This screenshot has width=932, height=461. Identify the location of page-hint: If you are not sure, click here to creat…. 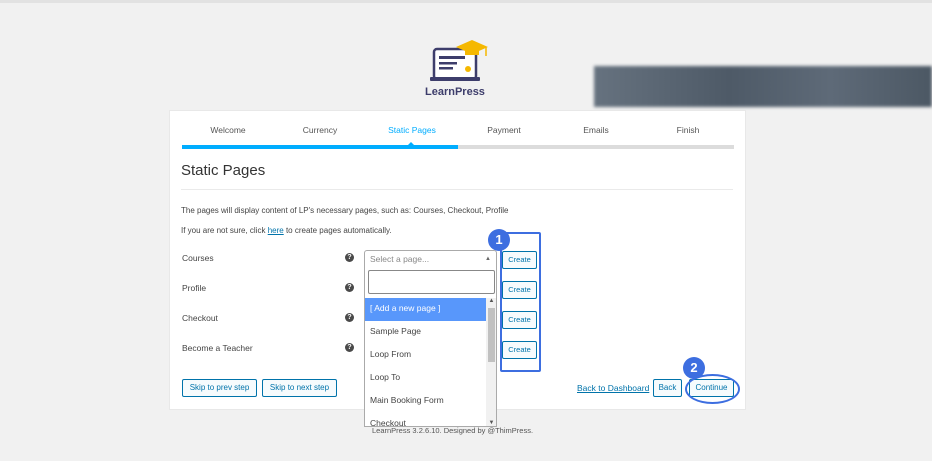
(286, 230).